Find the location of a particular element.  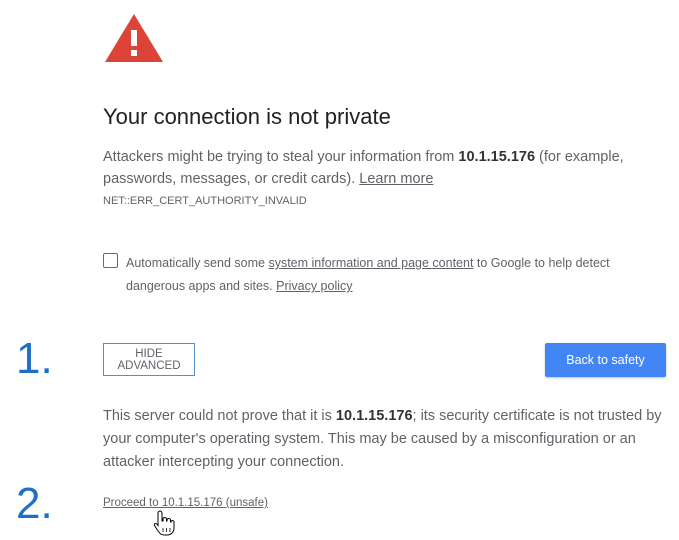

optin-prefix: Automatically send some is located at coordinates (197, 263).